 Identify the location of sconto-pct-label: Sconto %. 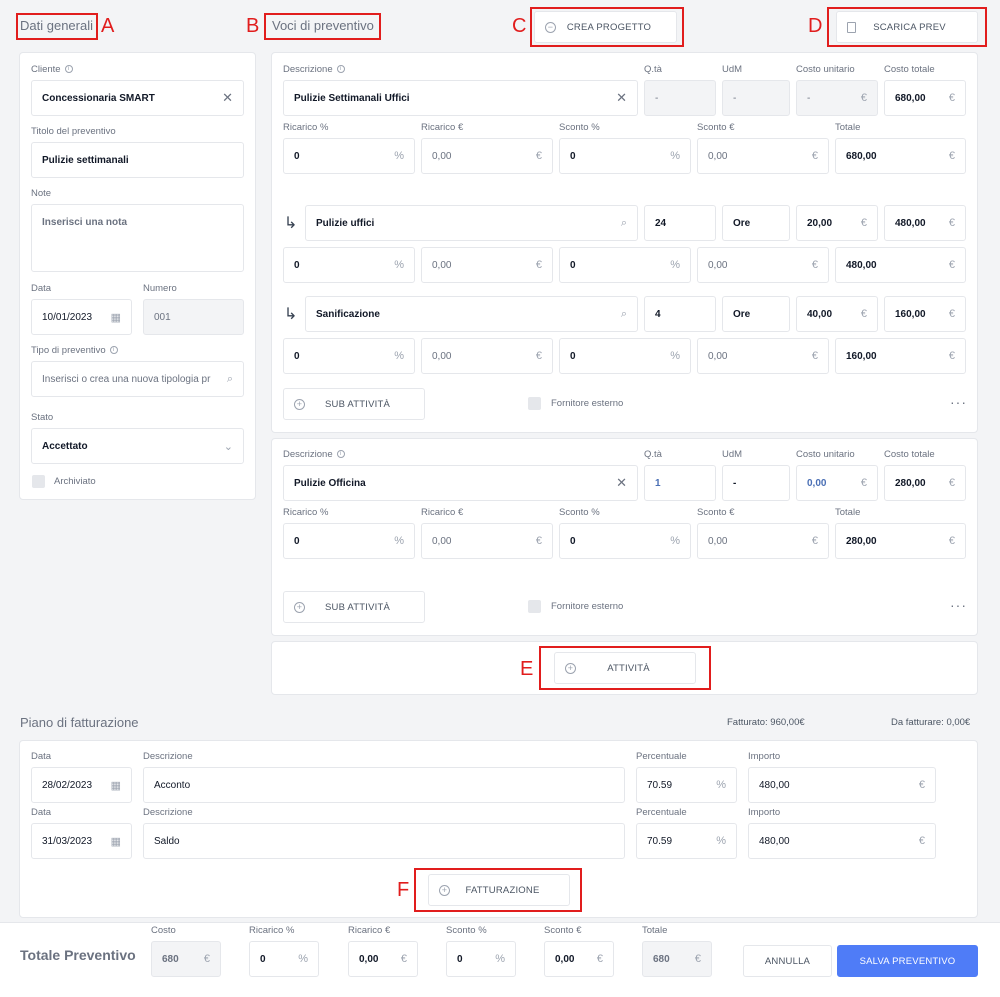
(579, 512).